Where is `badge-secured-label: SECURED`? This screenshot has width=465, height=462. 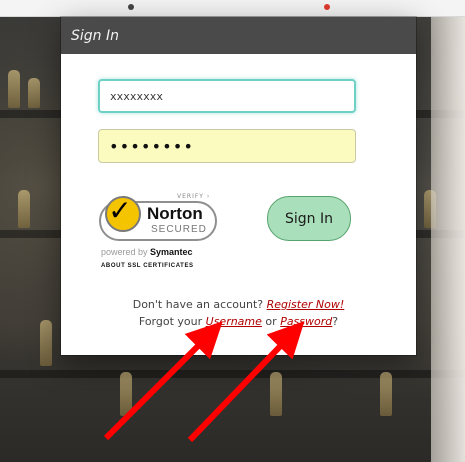
badge-secured-label: SECURED is located at coordinates (179, 229).